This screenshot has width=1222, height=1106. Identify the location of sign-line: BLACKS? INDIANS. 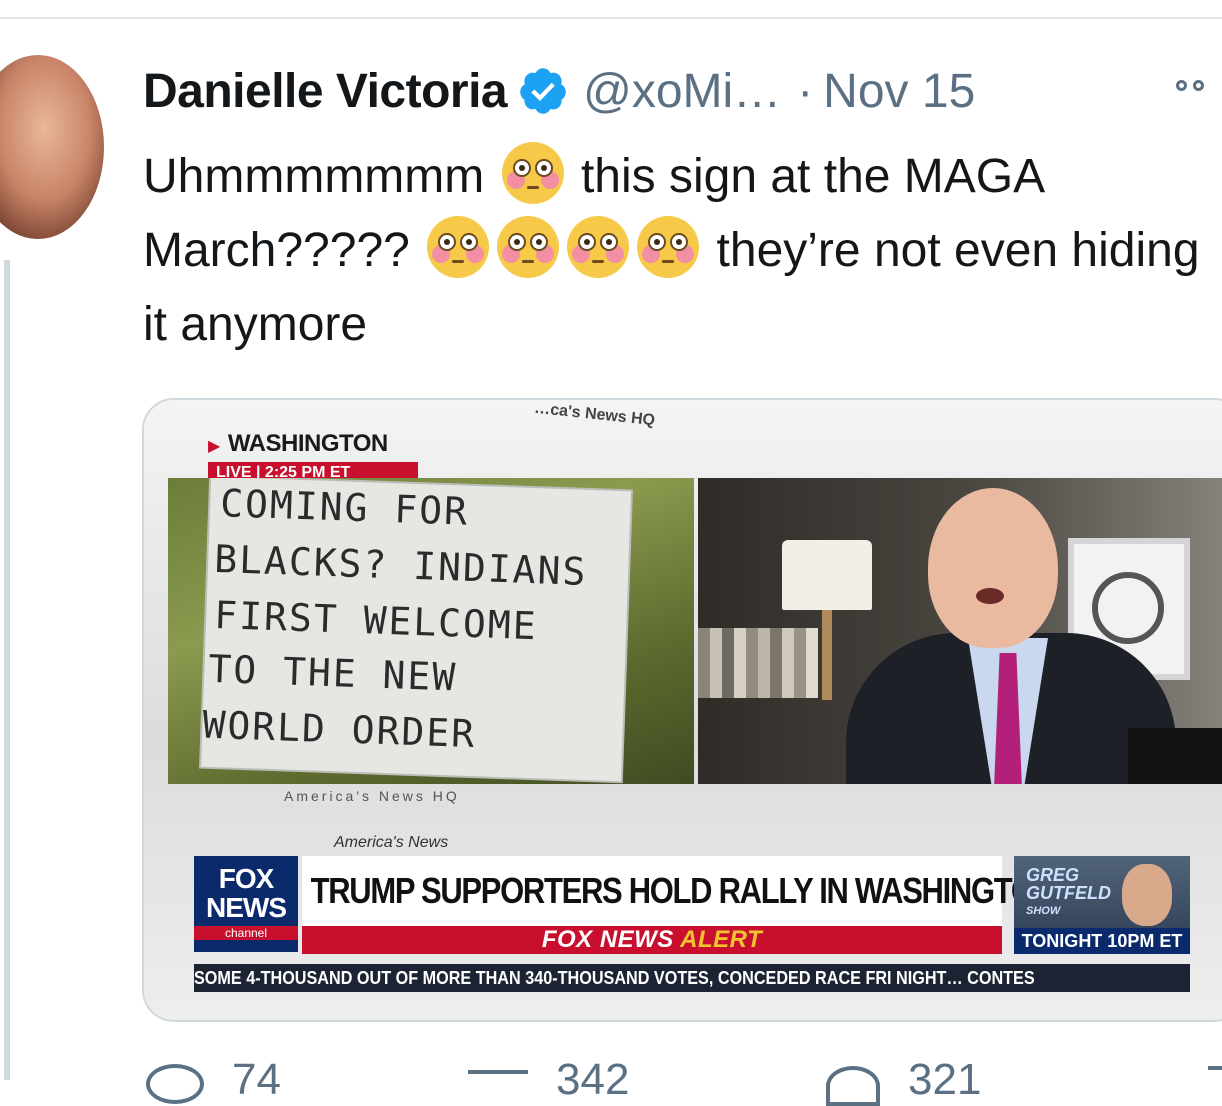
(401, 565).